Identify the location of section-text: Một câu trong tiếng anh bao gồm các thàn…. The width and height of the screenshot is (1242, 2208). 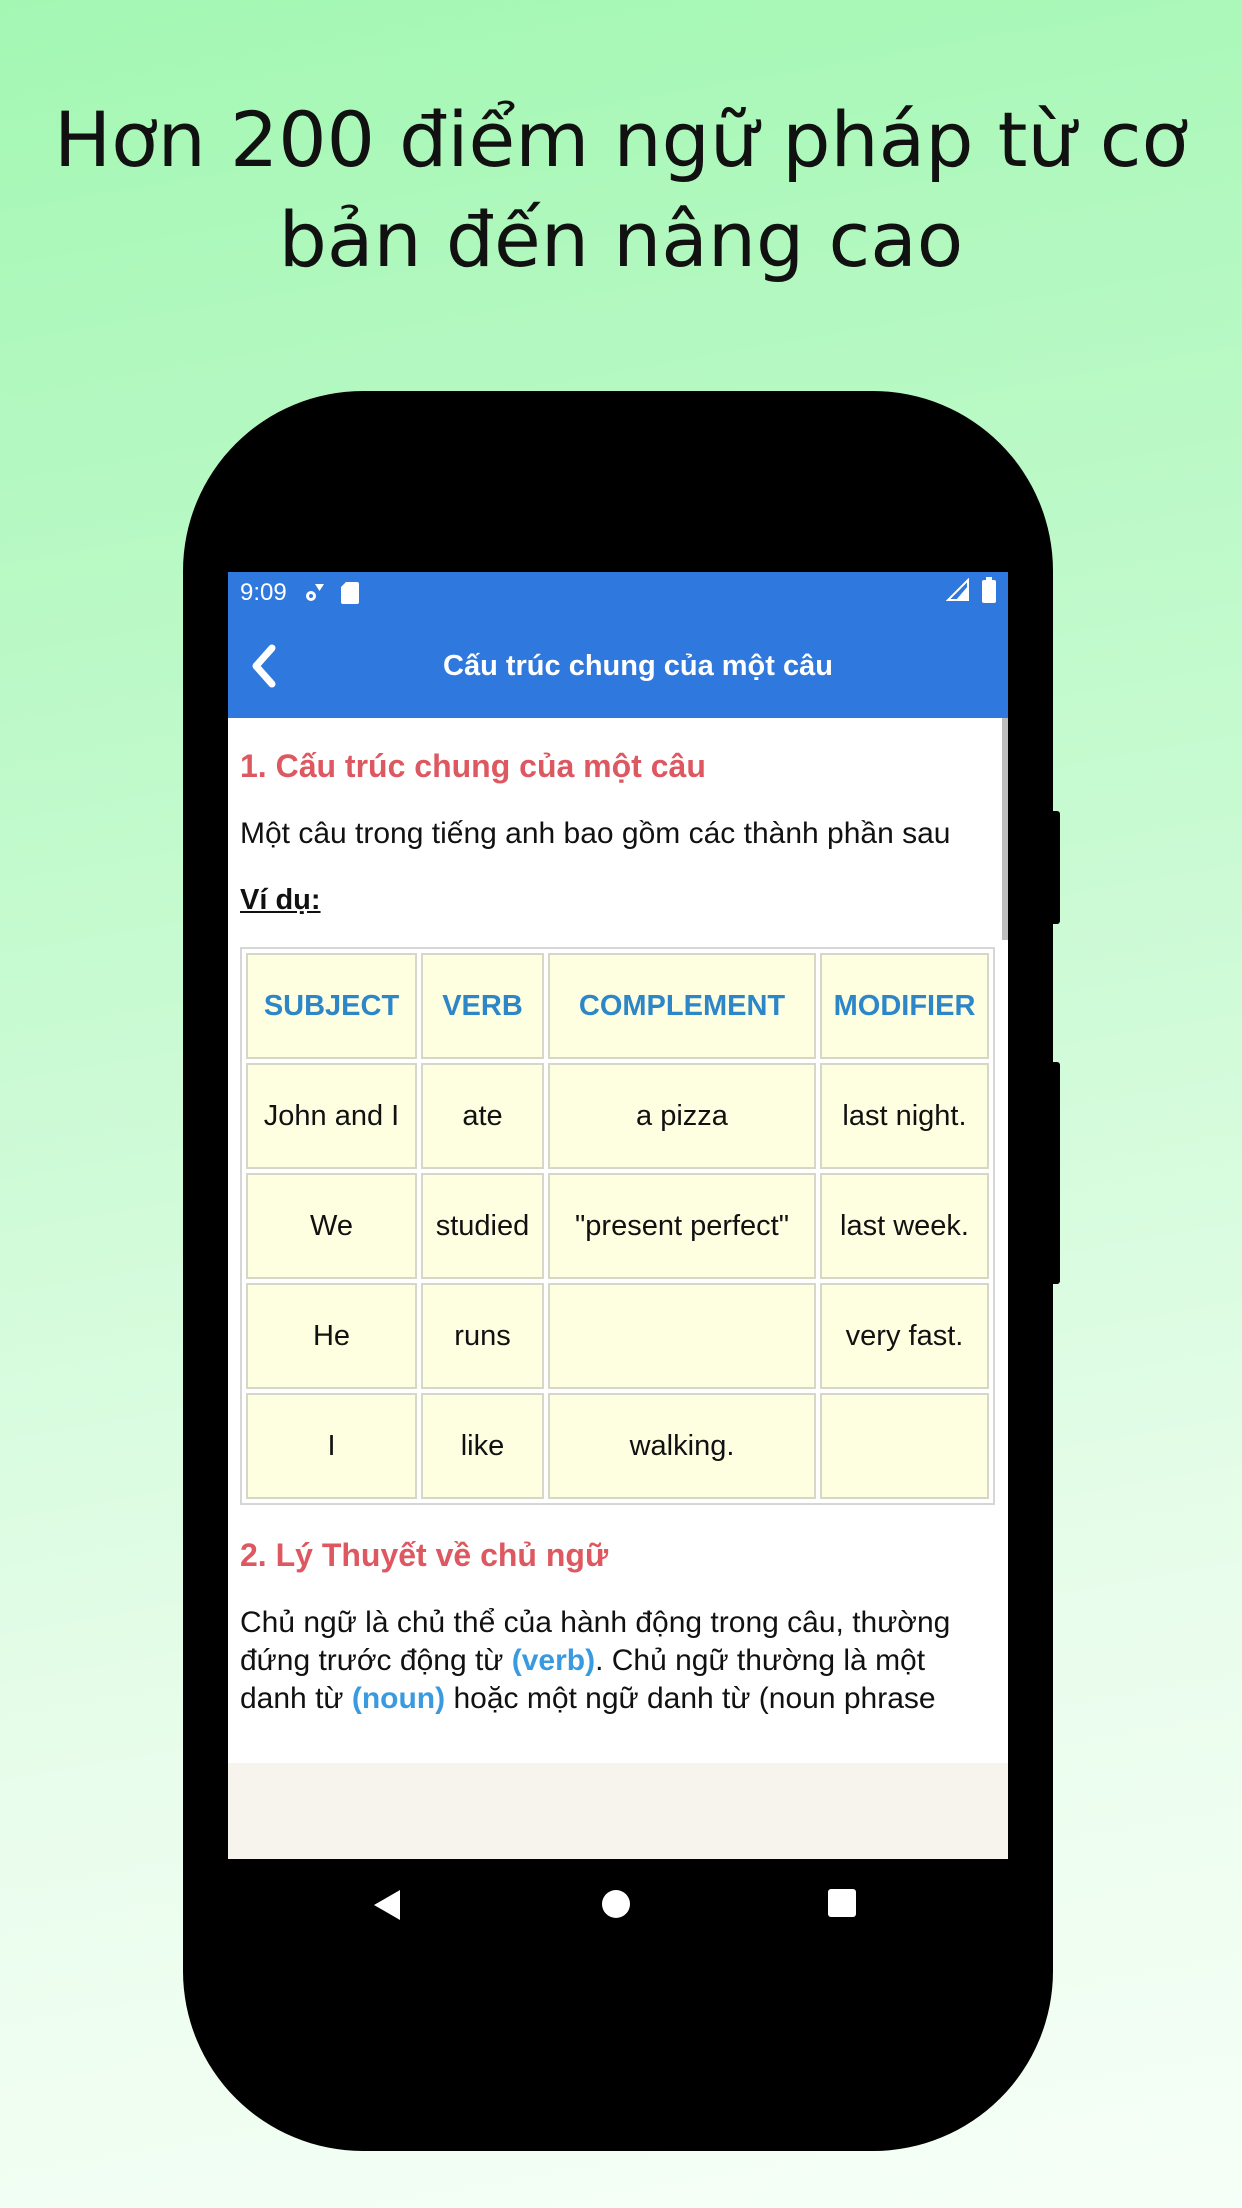
(595, 833).